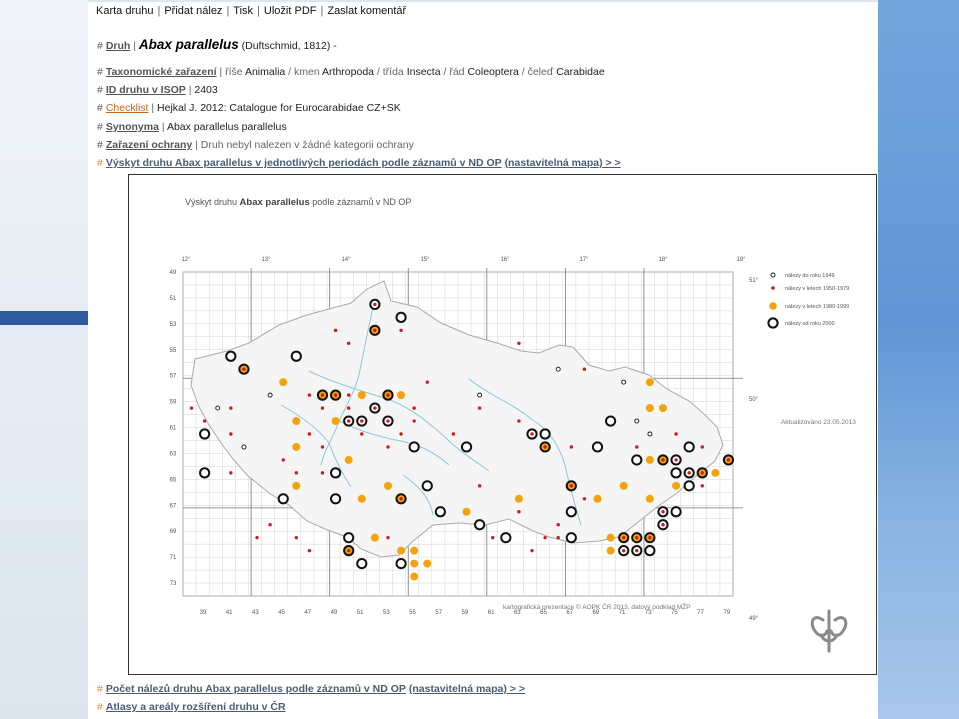 The height and width of the screenshot is (719, 959). Describe the element at coordinates (146, 90) in the screenshot. I see `isop-link: ID druhu v ISOP` at that location.